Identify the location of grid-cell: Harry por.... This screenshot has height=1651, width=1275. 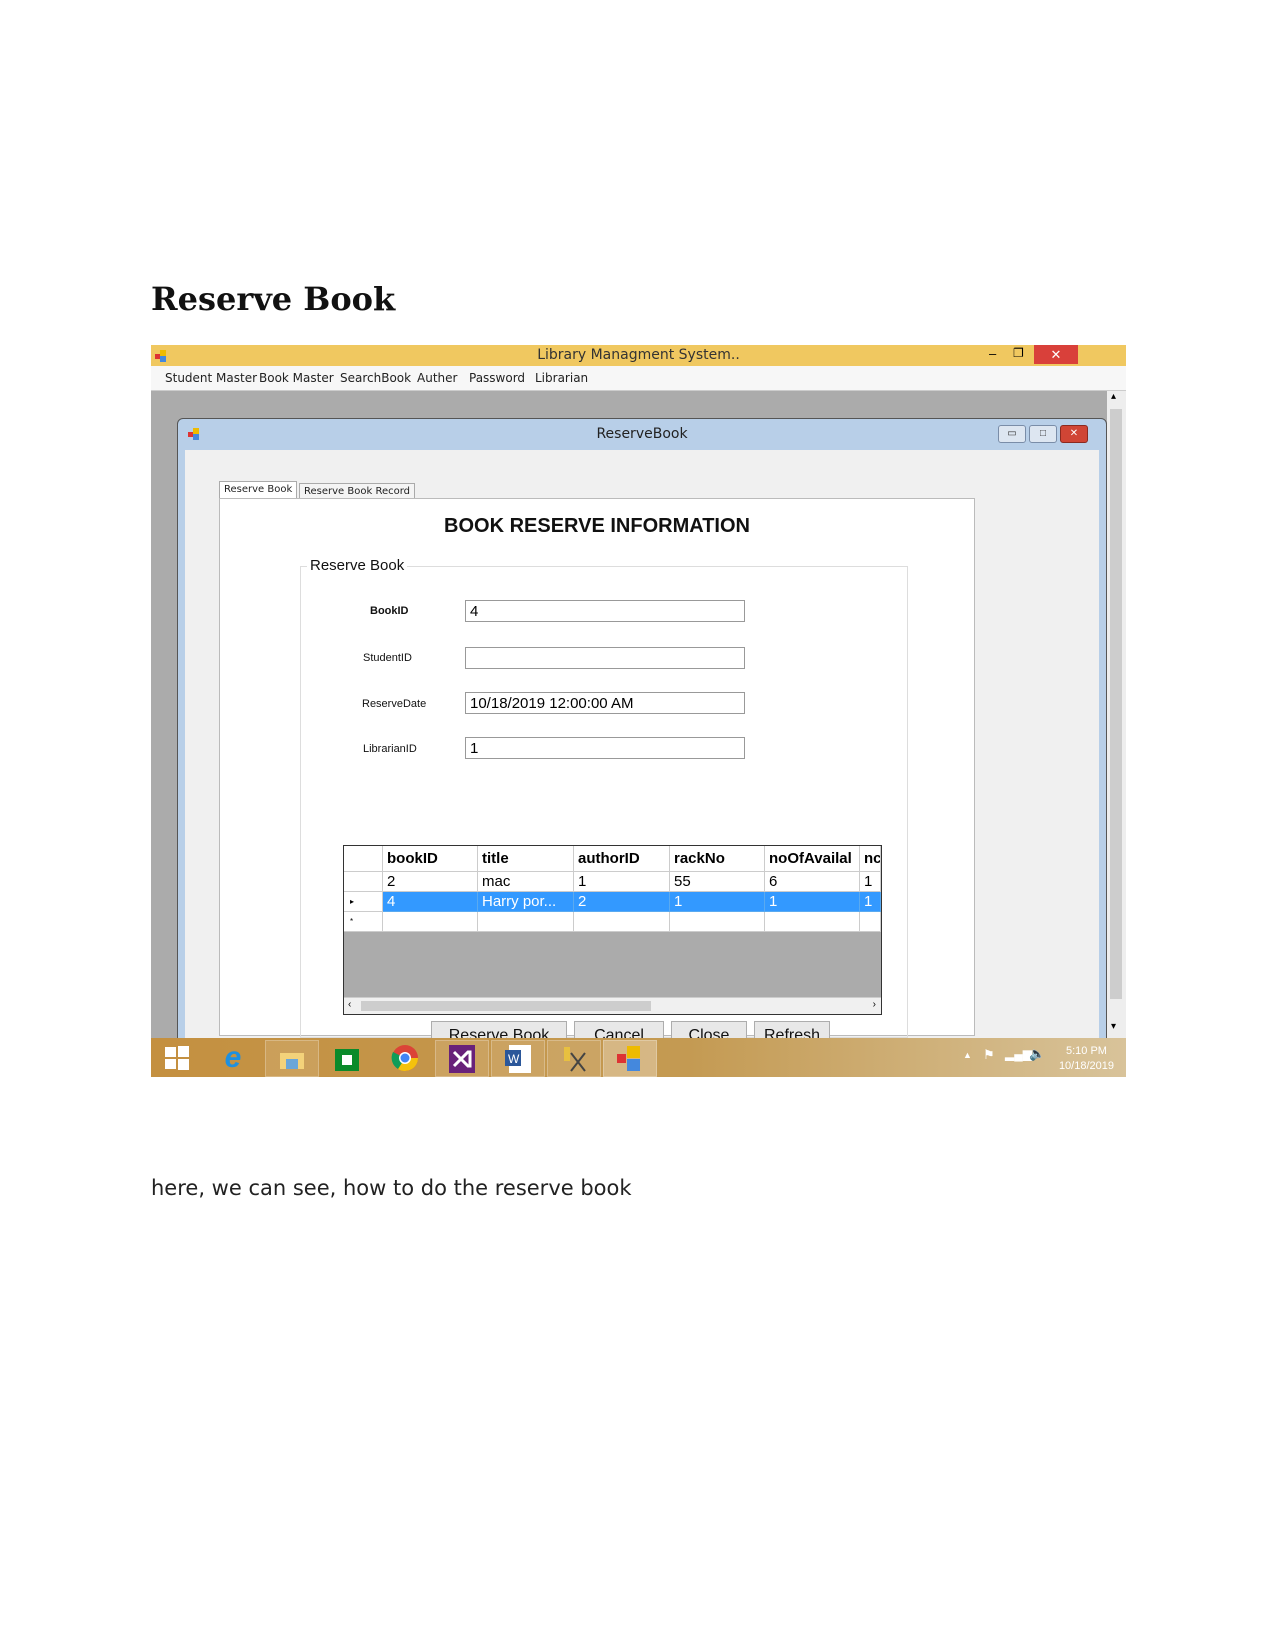
(526, 902).